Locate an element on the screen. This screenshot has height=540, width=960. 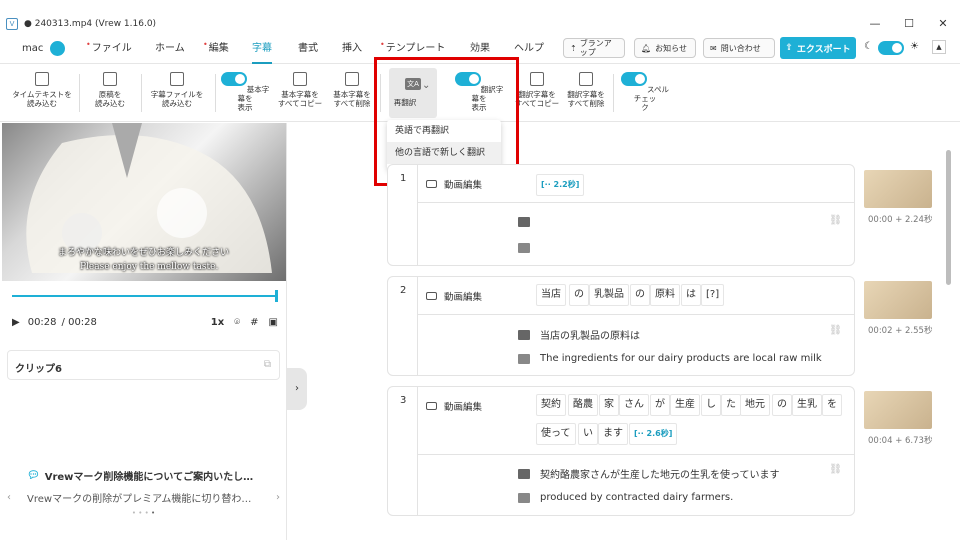
grid-icon: # is located at coordinates (254, 322).